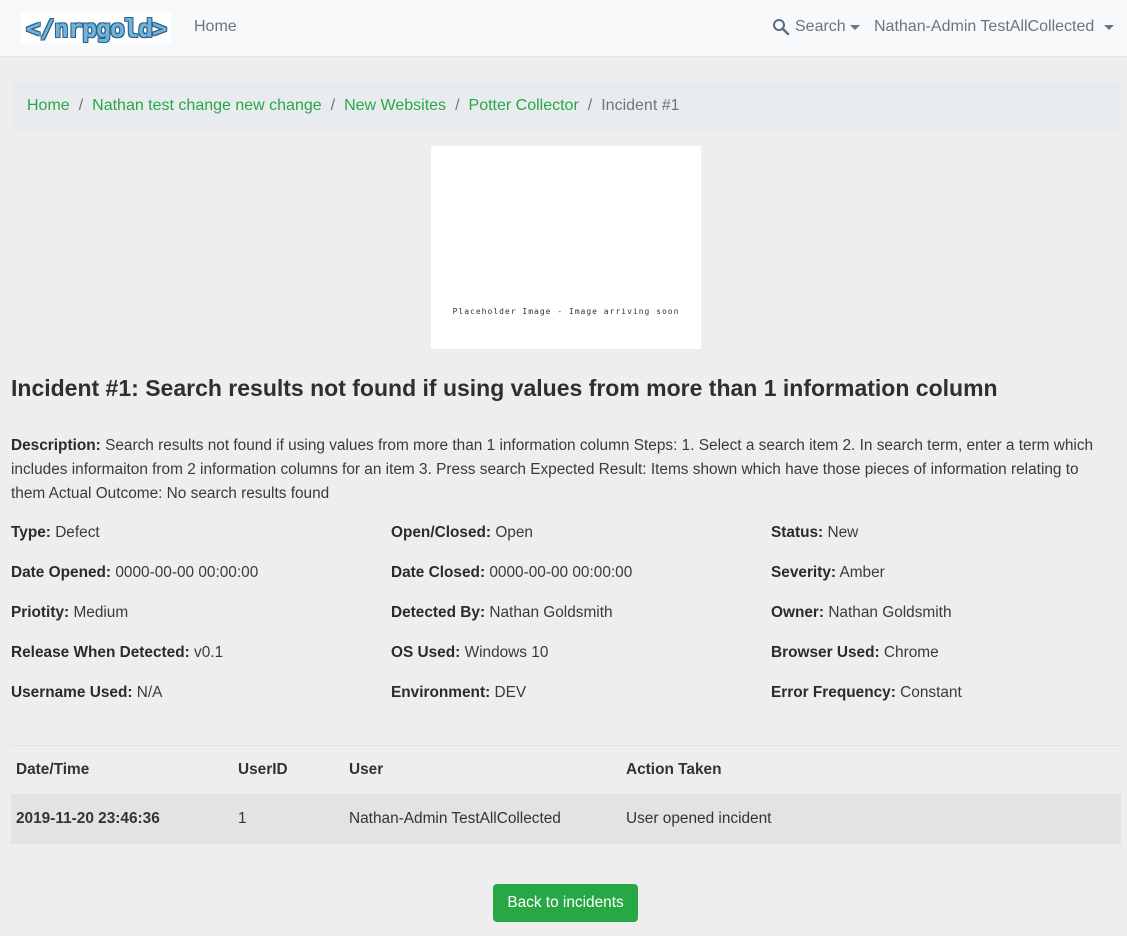 The image size is (1127, 936). Describe the element at coordinates (871, 819) in the screenshot. I see `cell-action: User opened incident` at that location.